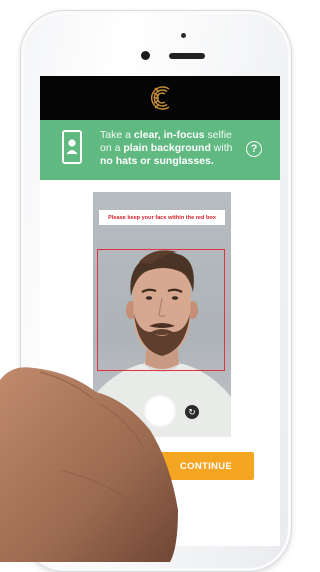 The image size is (320, 572). What do you see at coordinates (145, 55) in the screenshot?
I see `proximity-sensor` at bounding box center [145, 55].